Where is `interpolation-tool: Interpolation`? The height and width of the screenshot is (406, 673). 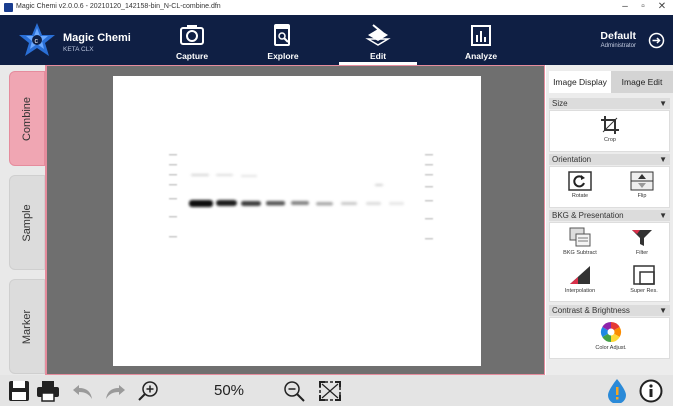
interpolation-tool: Interpolation is located at coordinates (580, 279).